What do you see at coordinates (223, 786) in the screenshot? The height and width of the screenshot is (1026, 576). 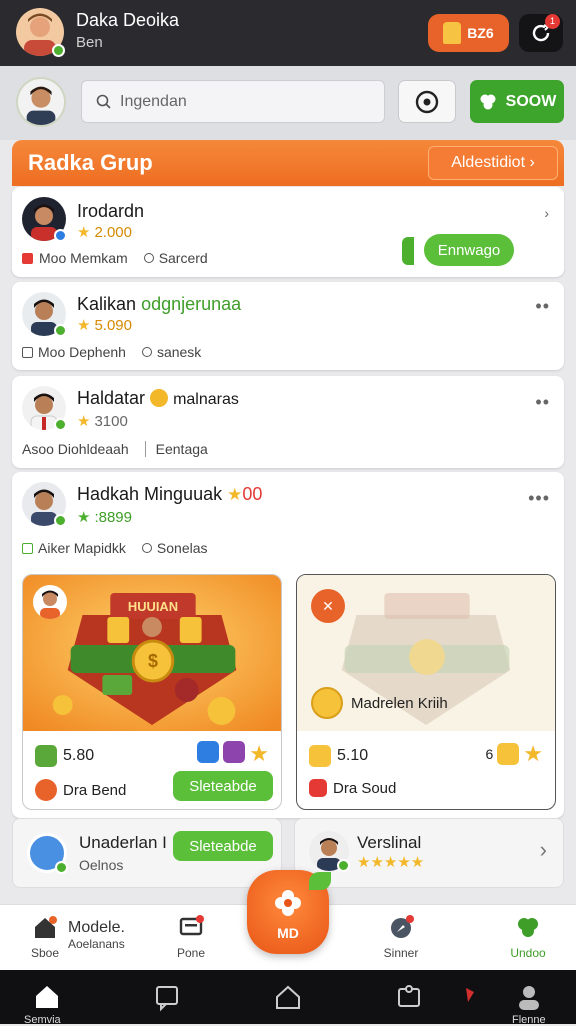 I see `promo-select-button: Sleteabde` at bounding box center [223, 786].